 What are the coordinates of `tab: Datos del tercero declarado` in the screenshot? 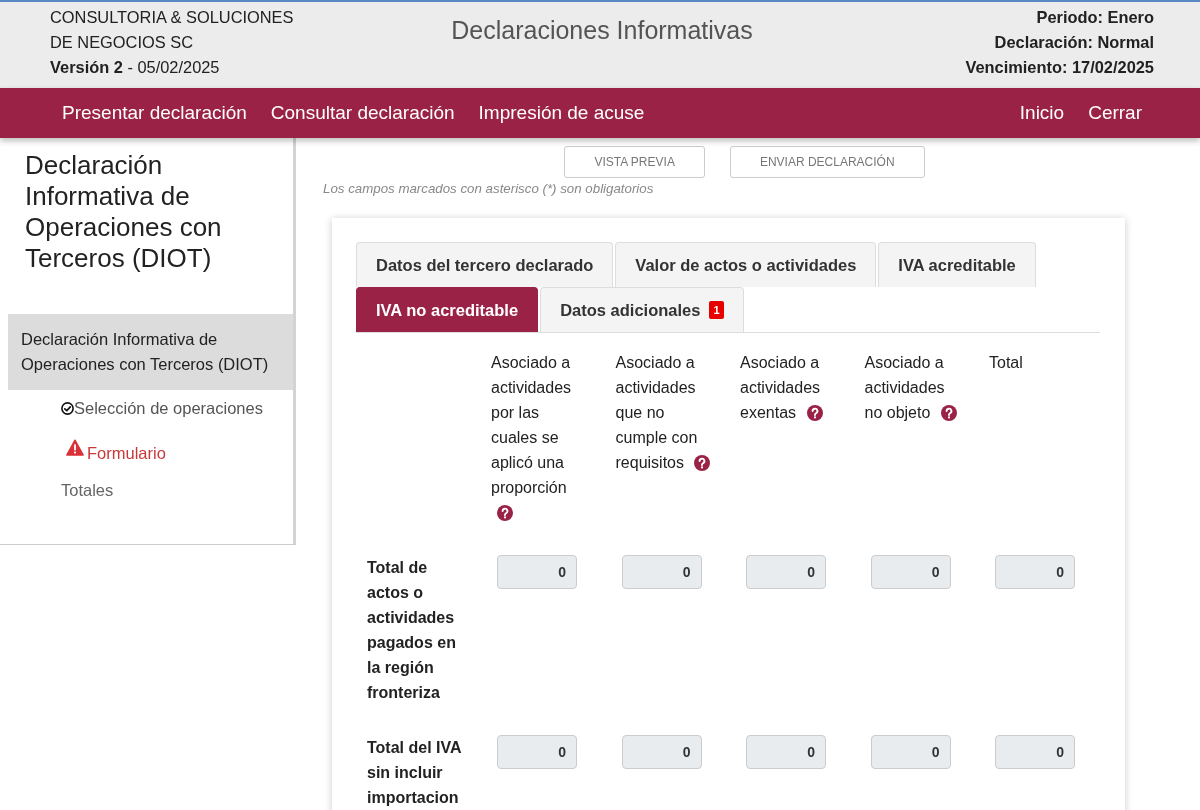 It's located at (485, 264).